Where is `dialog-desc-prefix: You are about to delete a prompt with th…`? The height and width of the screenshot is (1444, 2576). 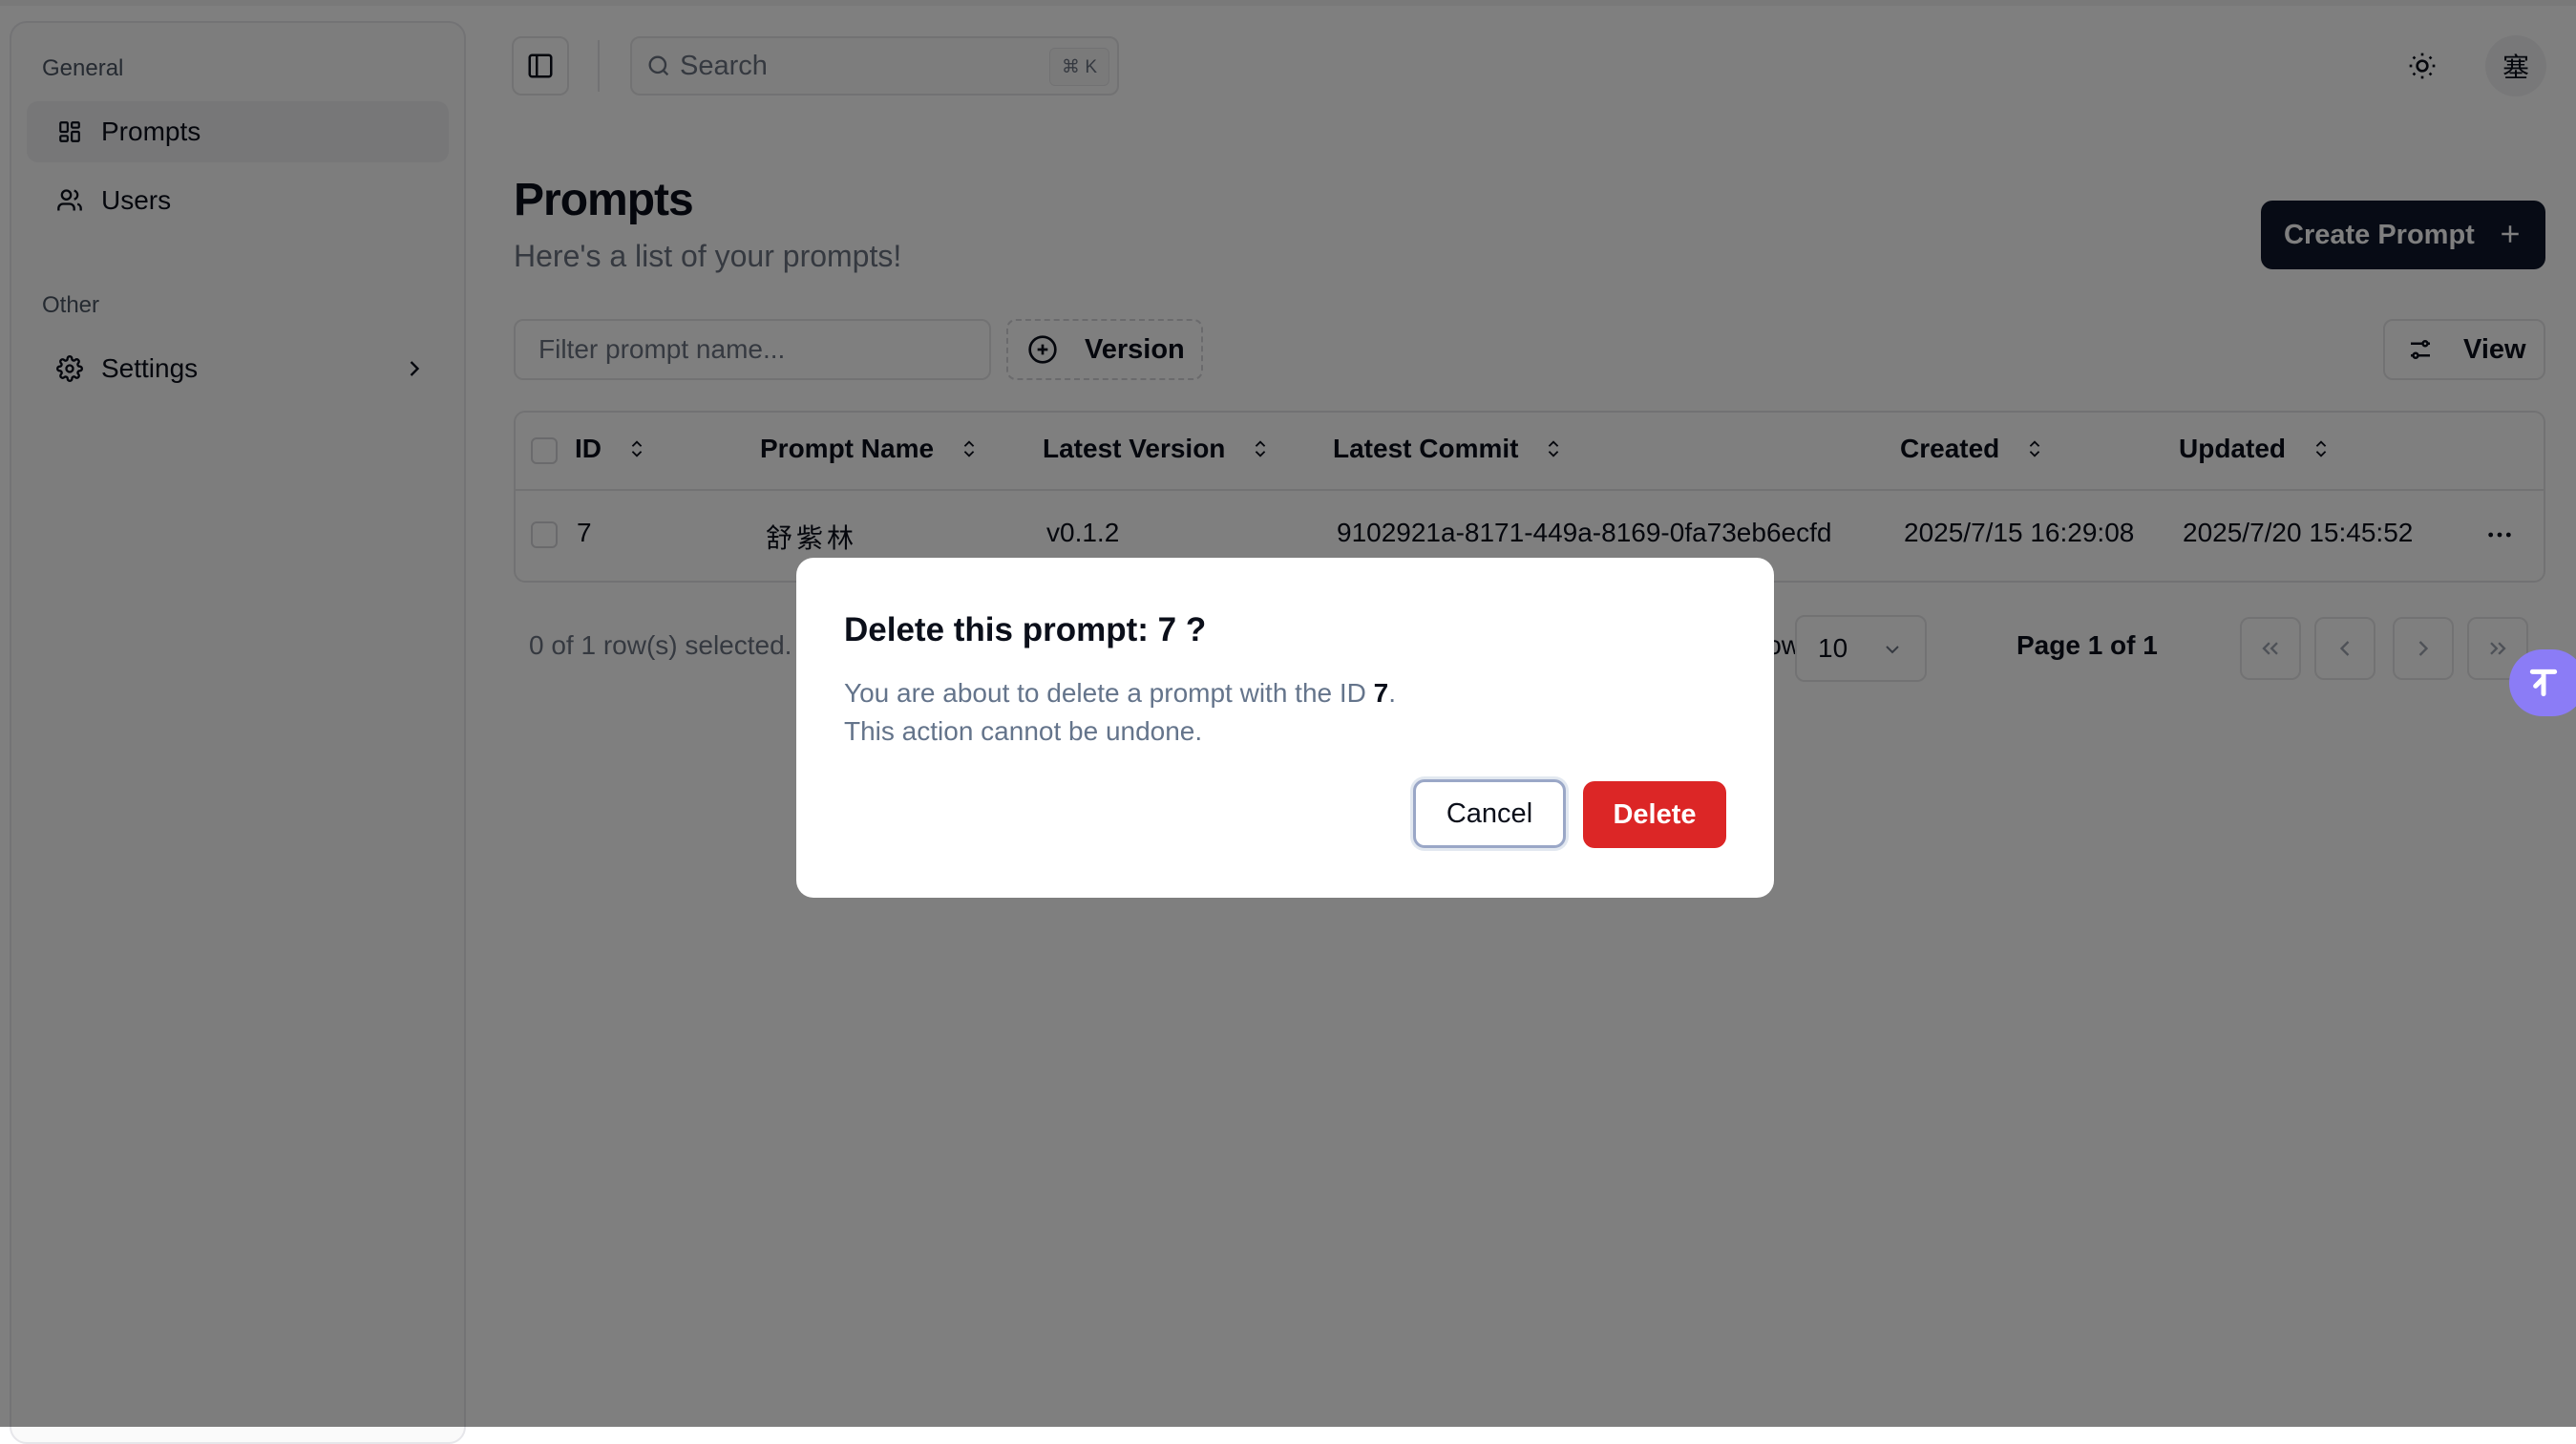
dialog-desc-prefix: You are about to delete a prompt with th… is located at coordinates (1109, 693).